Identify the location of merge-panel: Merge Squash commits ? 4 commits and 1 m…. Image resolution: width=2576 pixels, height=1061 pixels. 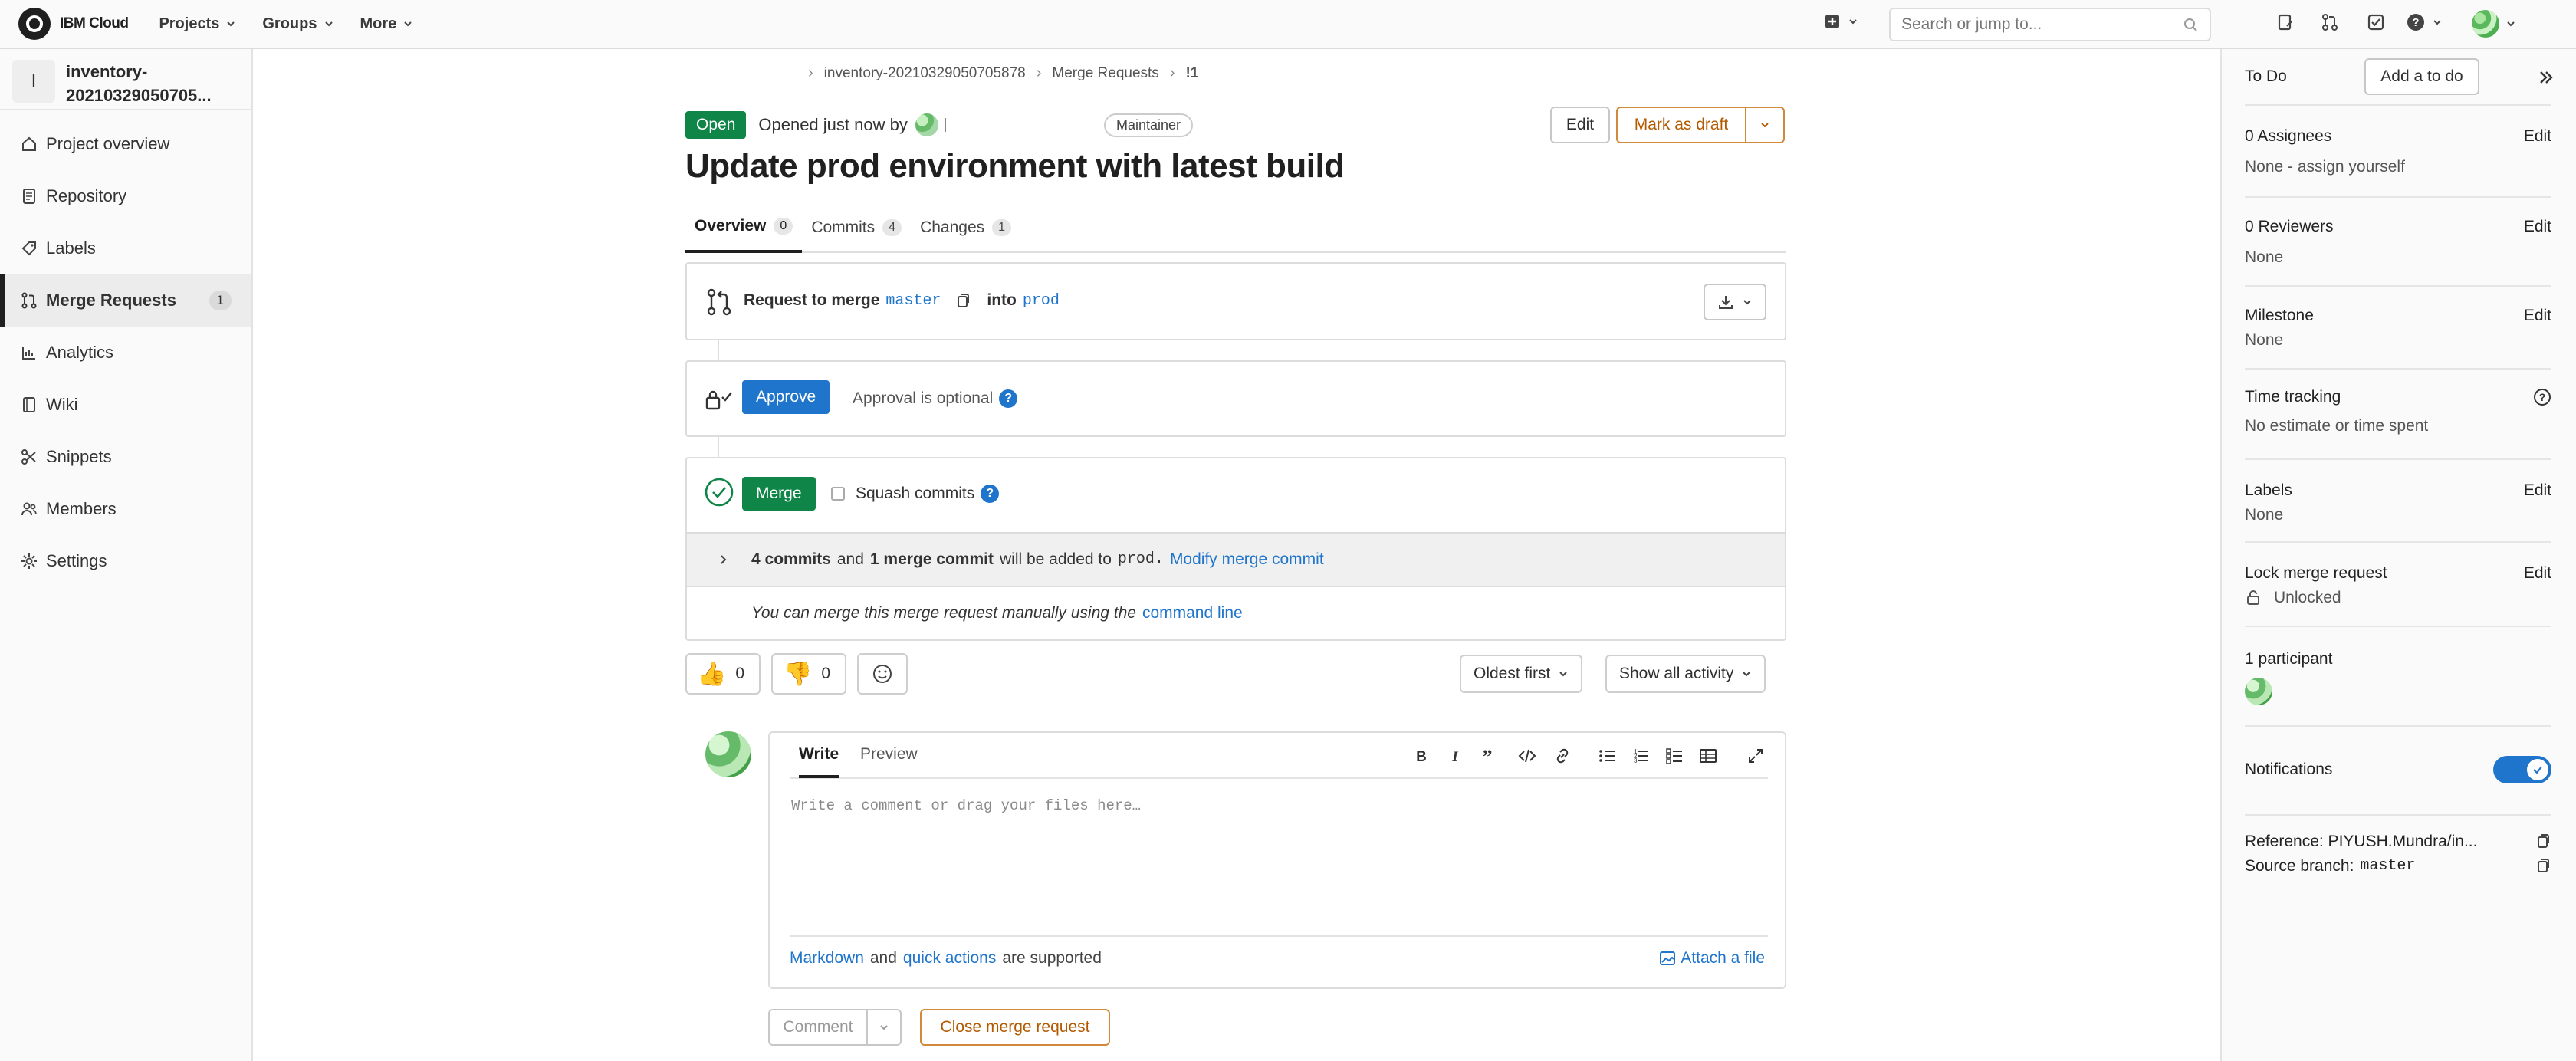
(1235, 549).